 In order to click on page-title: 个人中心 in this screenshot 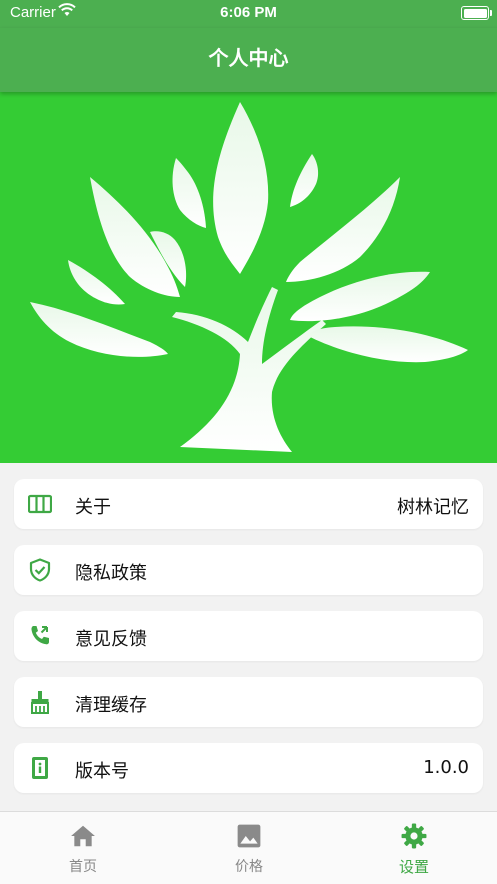, I will do `click(248, 58)`.